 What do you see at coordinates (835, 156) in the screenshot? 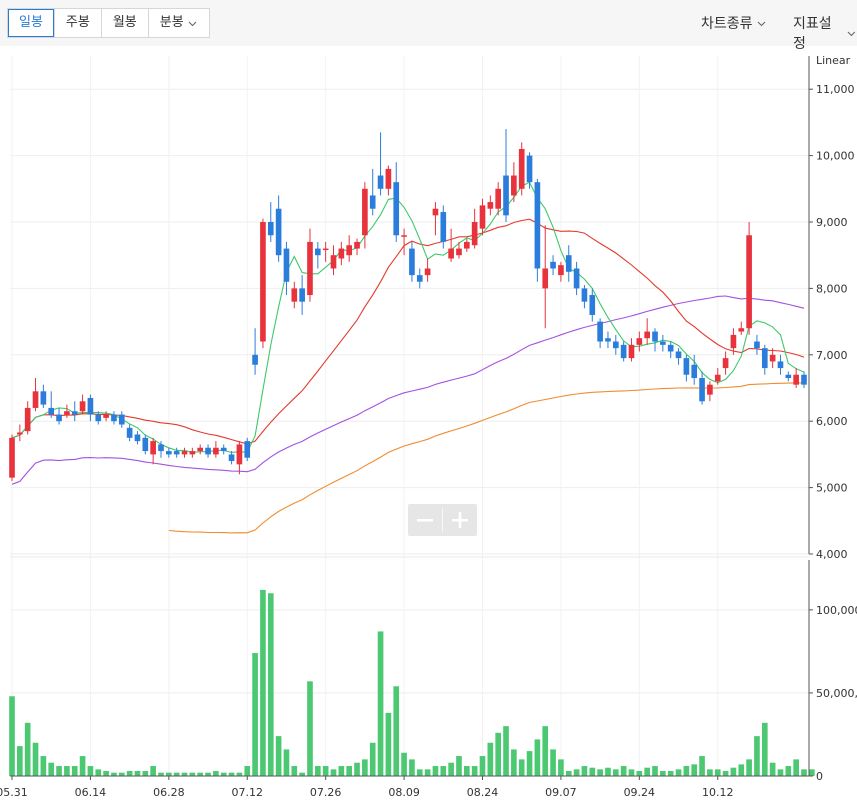
I see `y-tick-label: 10,000` at bounding box center [835, 156].